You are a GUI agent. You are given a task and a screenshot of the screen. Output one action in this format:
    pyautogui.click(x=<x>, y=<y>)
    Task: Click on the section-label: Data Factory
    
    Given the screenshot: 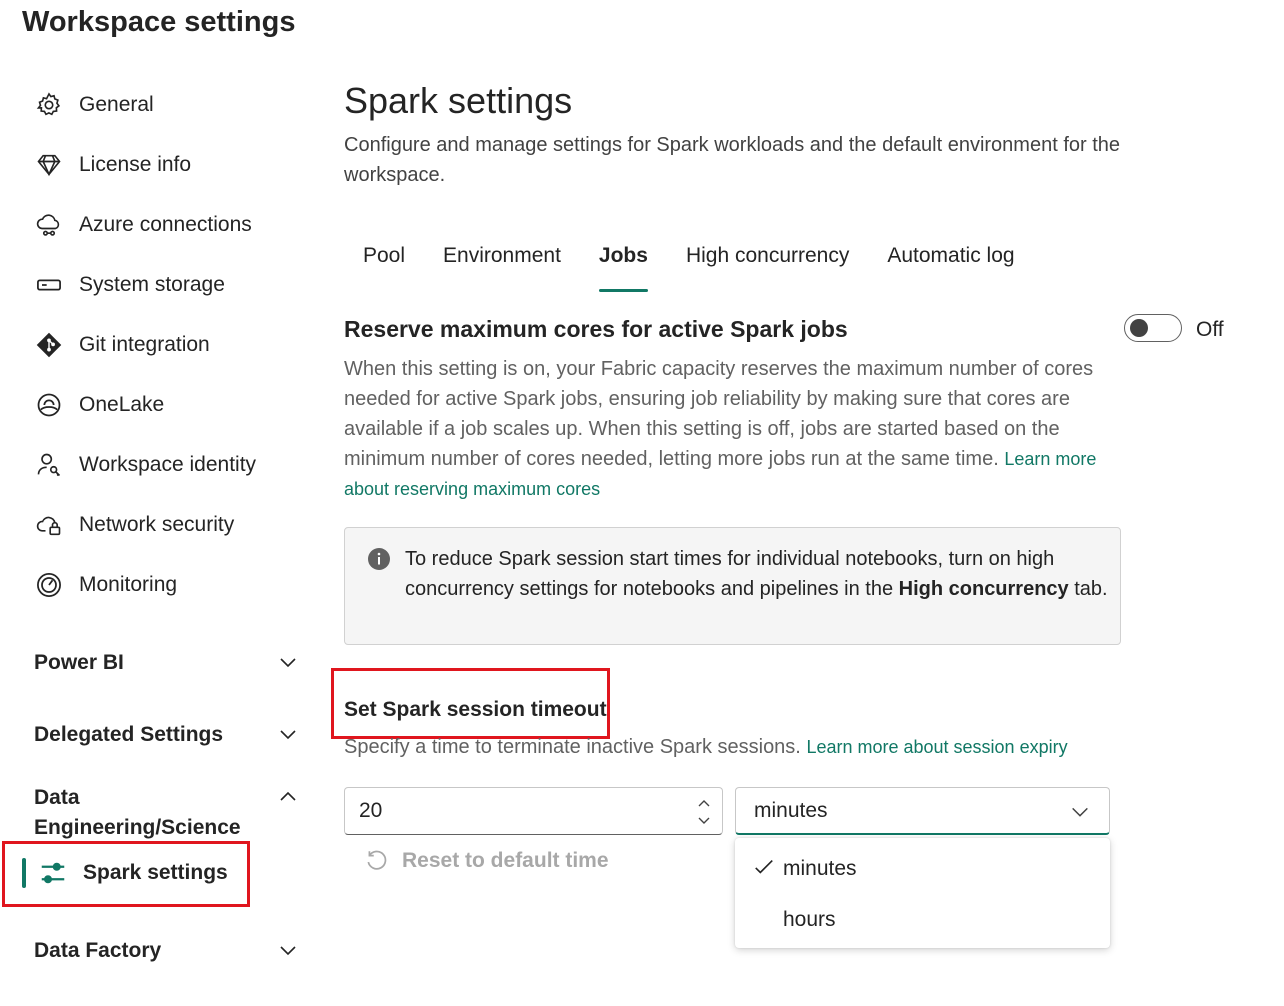 What is the action you would take?
    pyautogui.click(x=98, y=950)
    